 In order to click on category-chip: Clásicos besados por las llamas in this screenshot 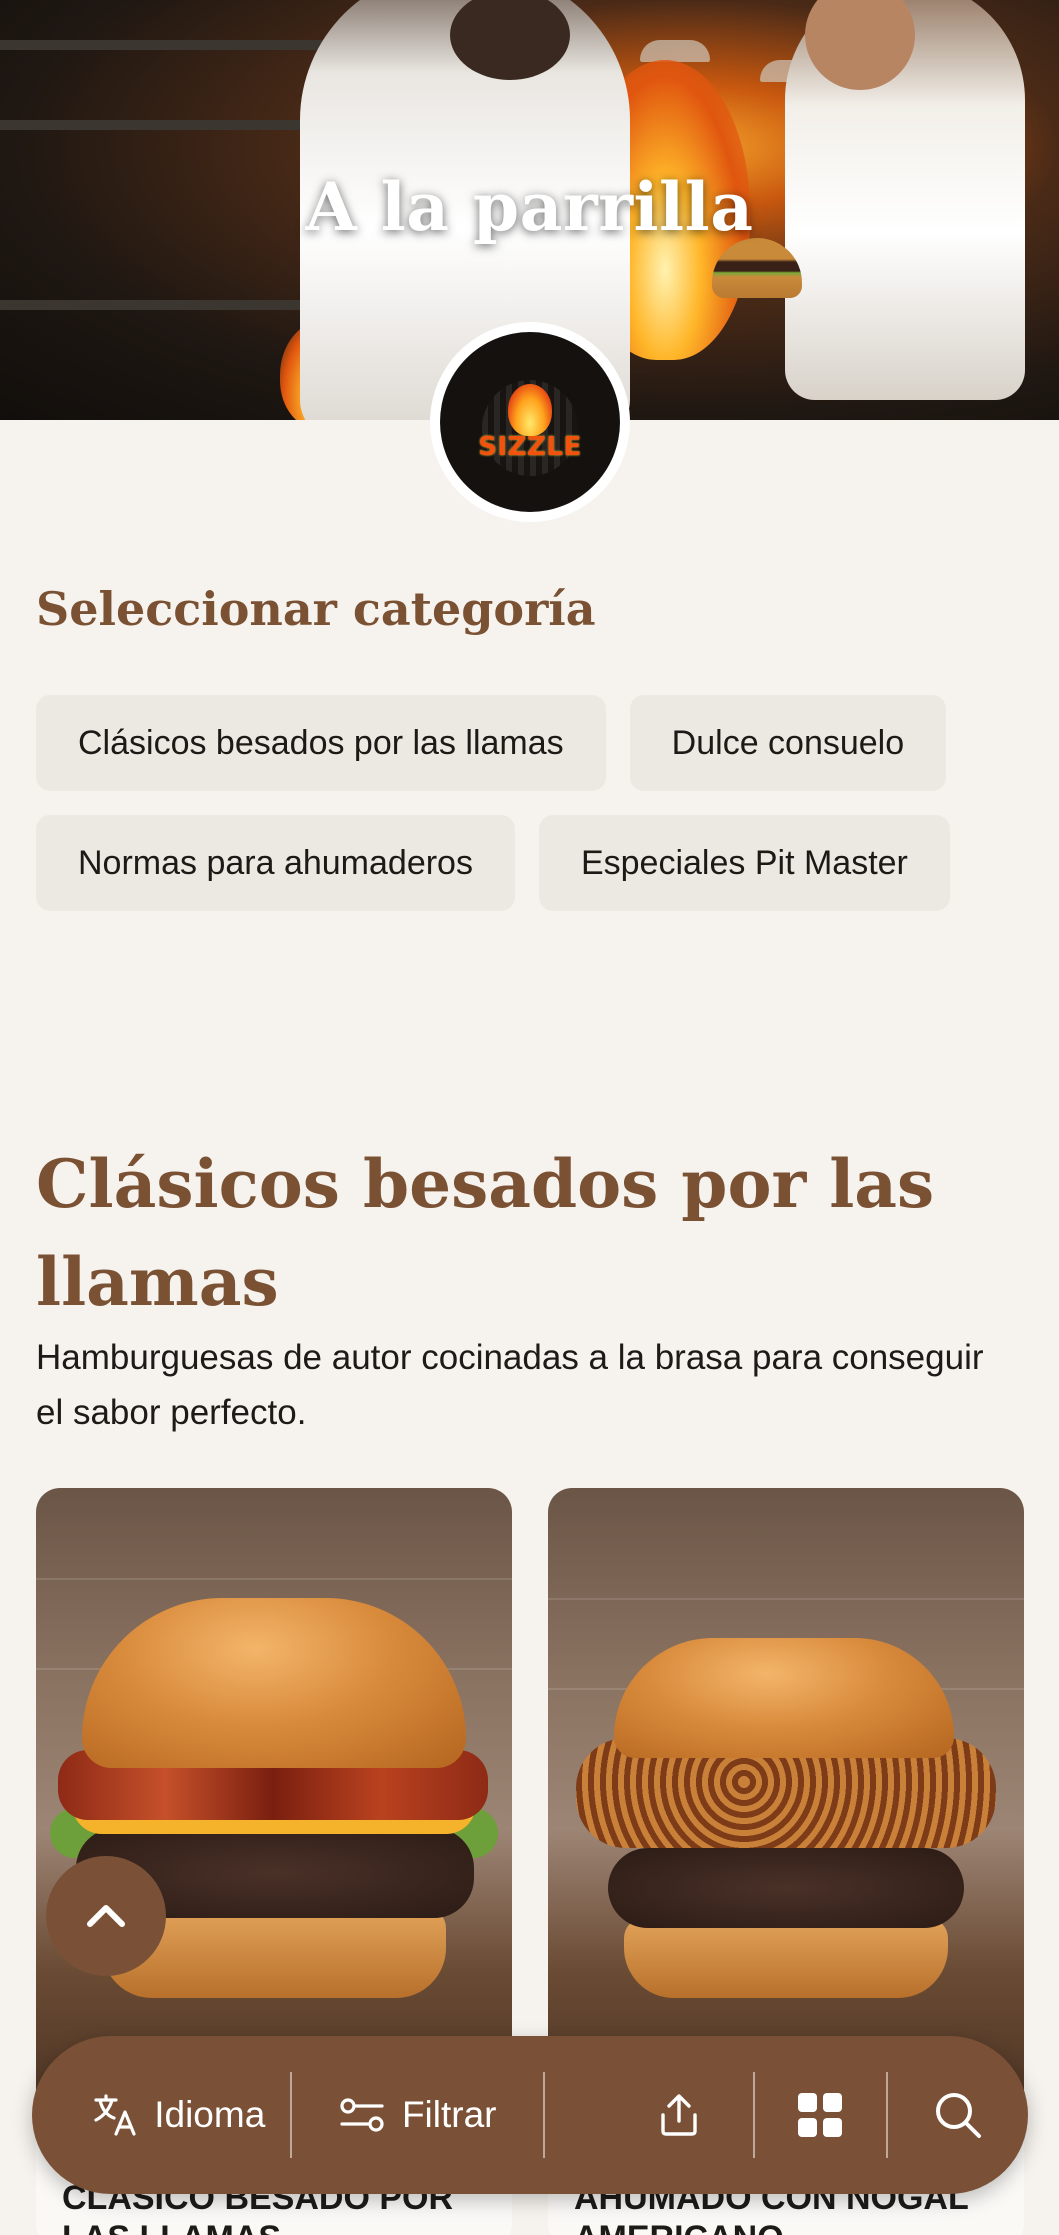, I will do `click(321, 743)`.